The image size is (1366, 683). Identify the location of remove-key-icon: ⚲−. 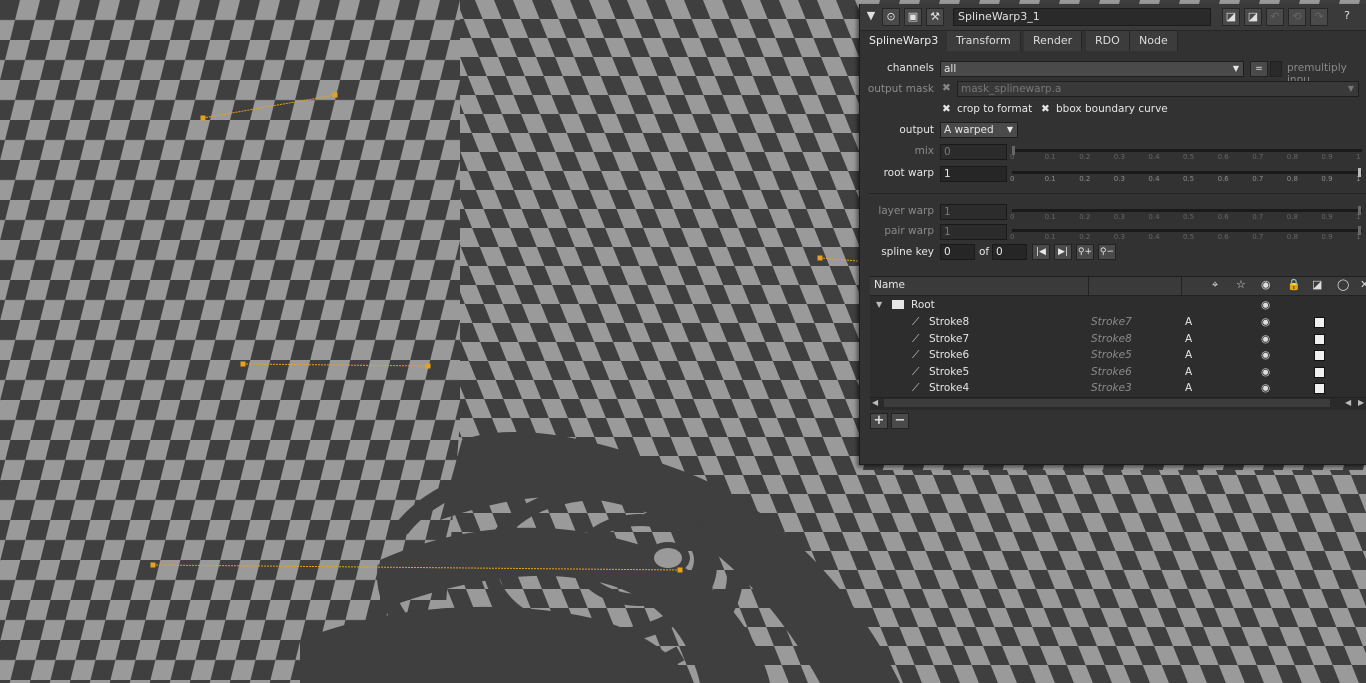
(1107, 252).